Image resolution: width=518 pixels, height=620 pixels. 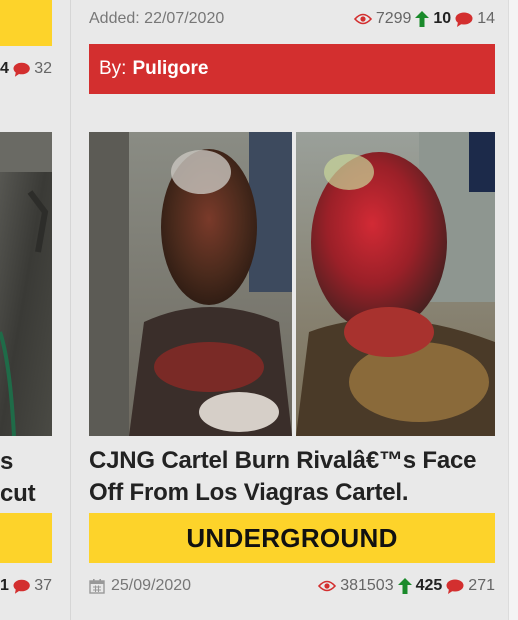 What do you see at coordinates (70, 310) in the screenshot?
I see `column-divider` at bounding box center [70, 310].